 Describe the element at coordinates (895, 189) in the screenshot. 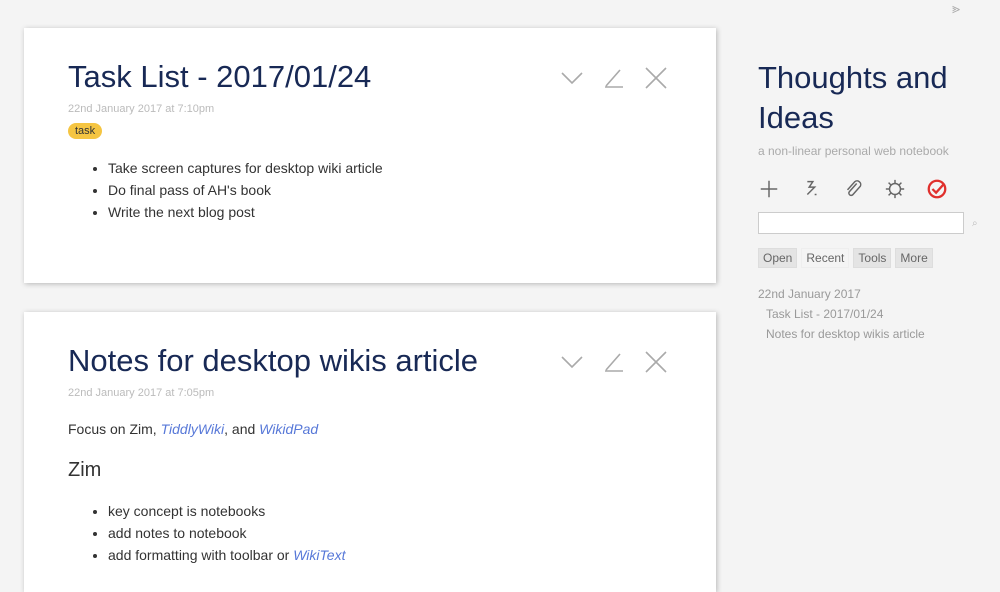

I see `gear-icon` at that location.